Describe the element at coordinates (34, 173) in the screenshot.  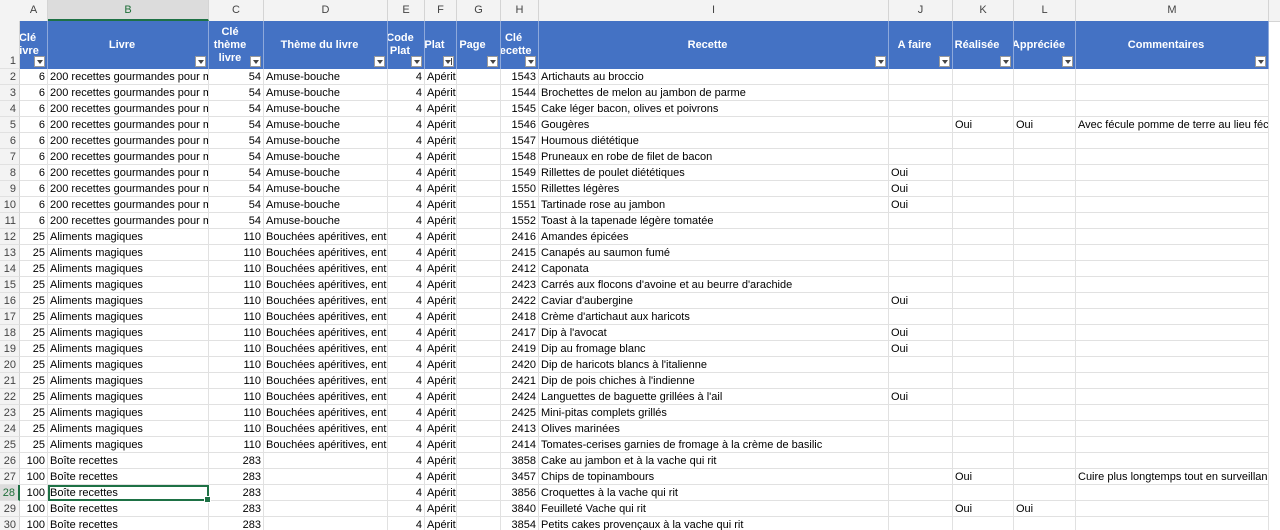
I see `cell-a: 6` at that location.